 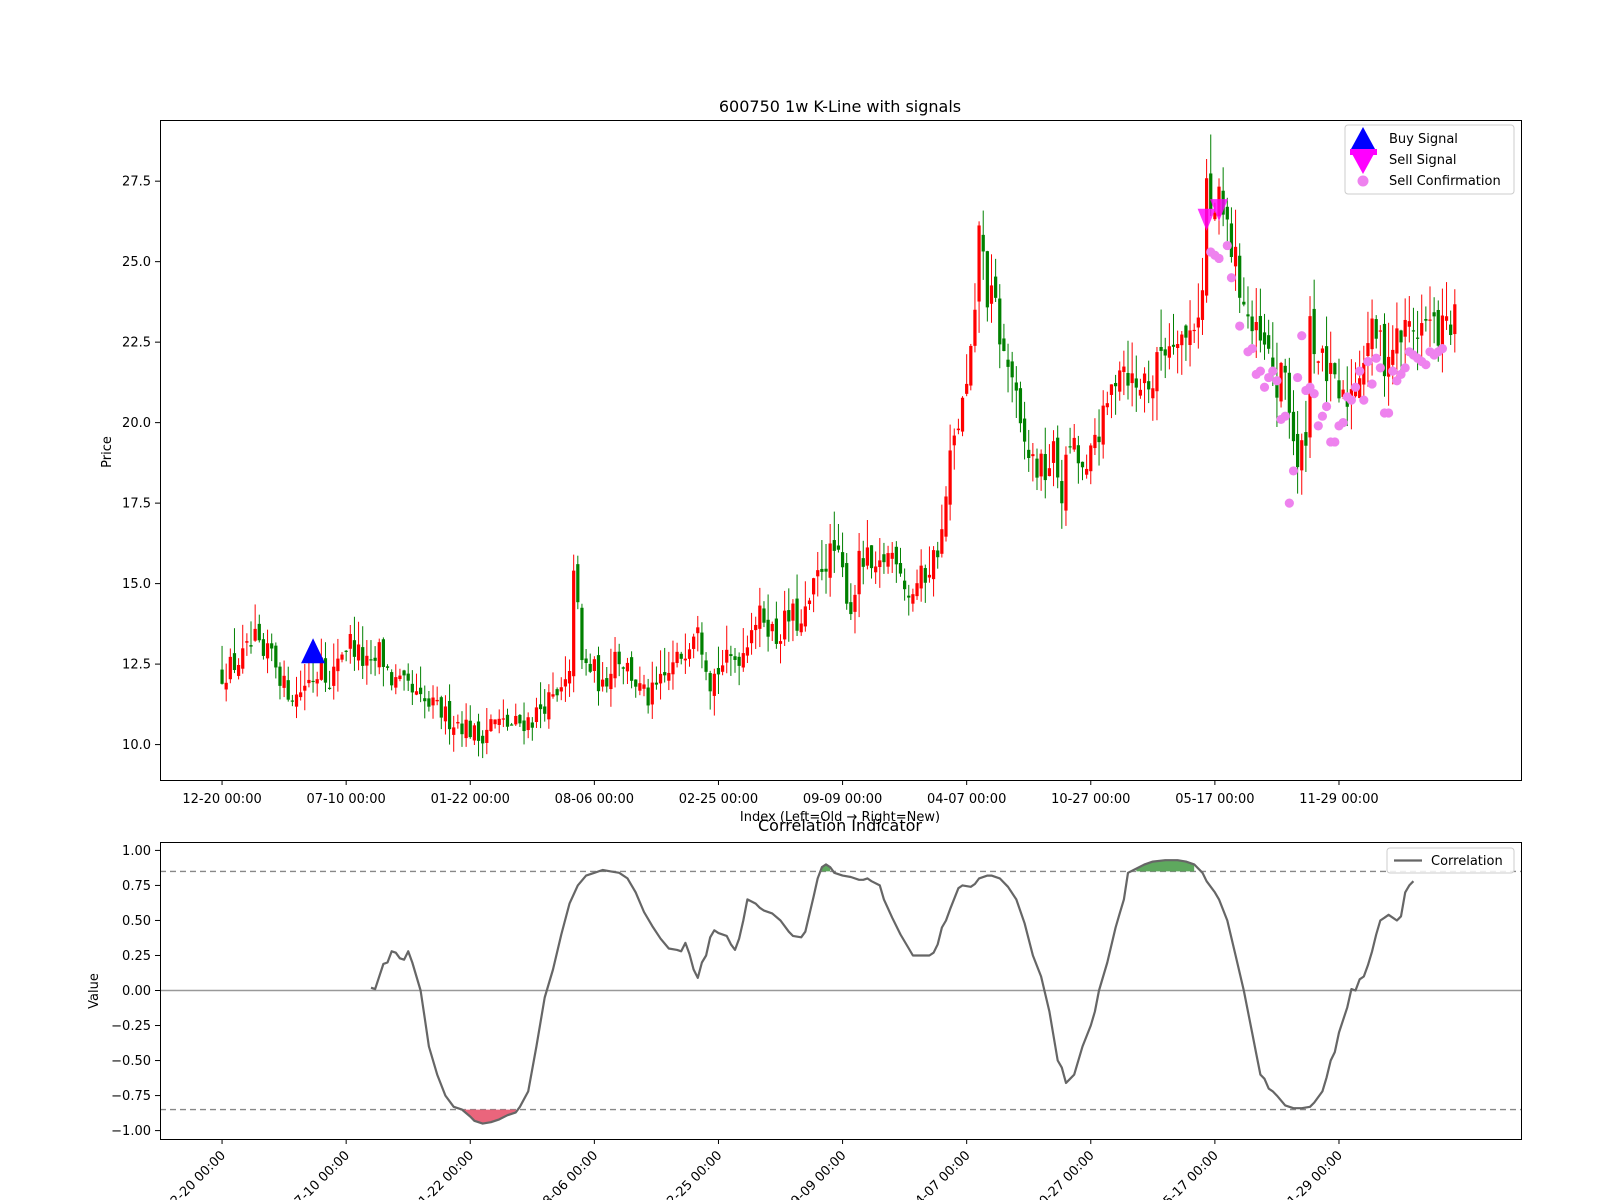 I want to click on kline-x-tick-label: 08-06 00:00, so click(x=594, y=799).